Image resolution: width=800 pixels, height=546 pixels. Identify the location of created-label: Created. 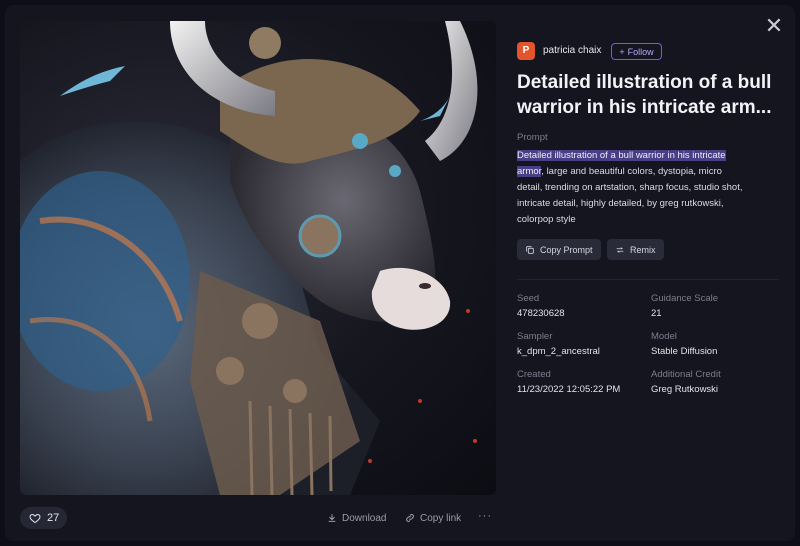
(534, 374).